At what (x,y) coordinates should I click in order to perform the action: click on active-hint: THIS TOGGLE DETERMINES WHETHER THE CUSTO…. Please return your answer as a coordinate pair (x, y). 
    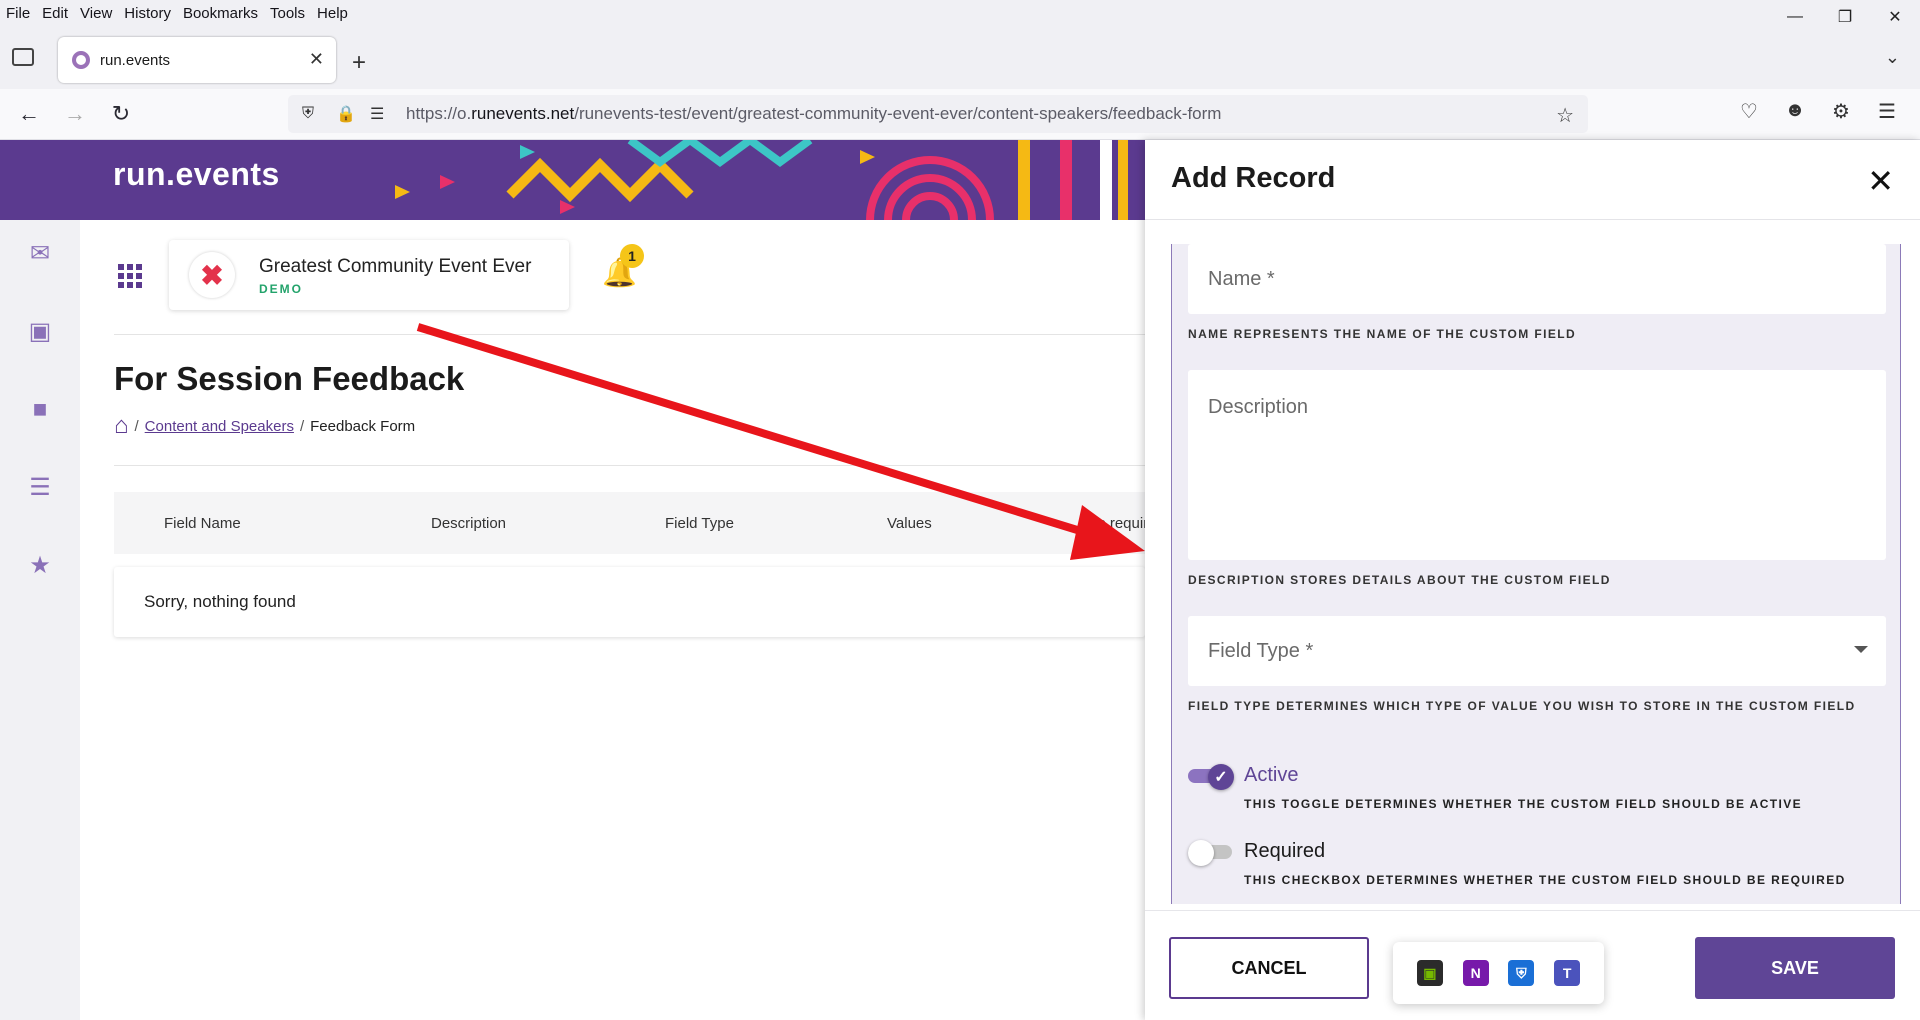
    Looking at the image, I should click on (1523, 804).